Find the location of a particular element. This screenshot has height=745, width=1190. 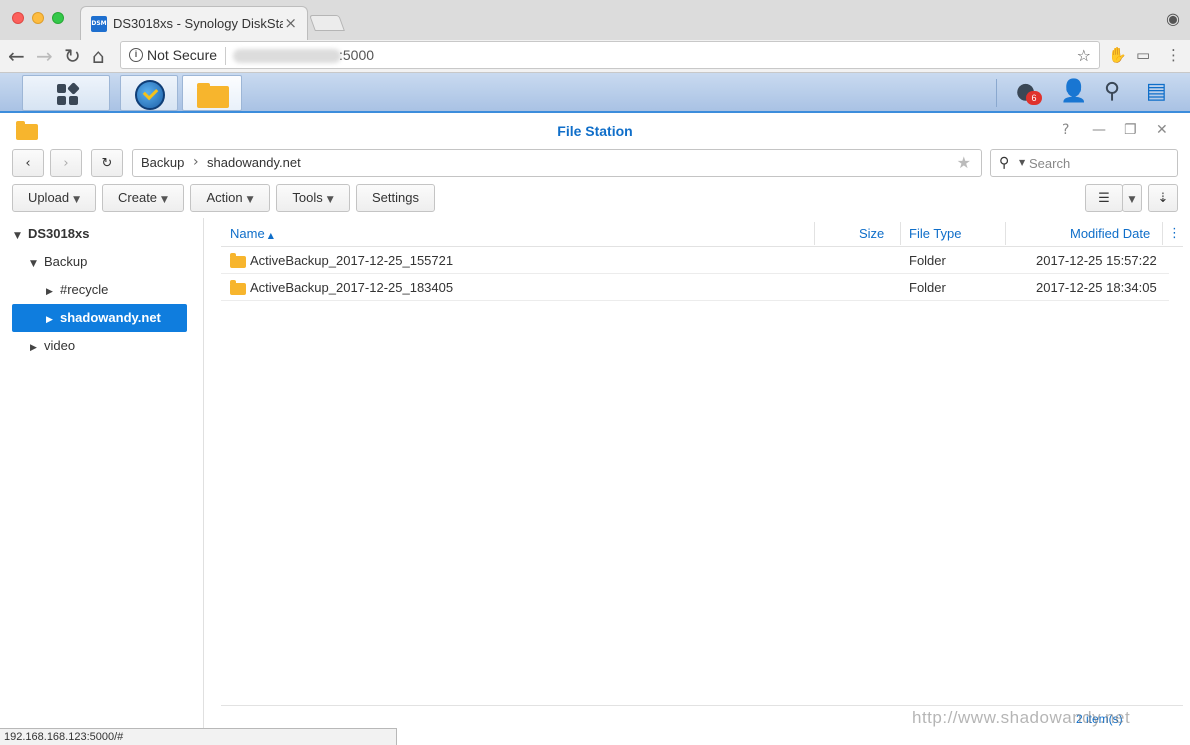

refresh-icon: ↻ is located at coordinates (107, 163).